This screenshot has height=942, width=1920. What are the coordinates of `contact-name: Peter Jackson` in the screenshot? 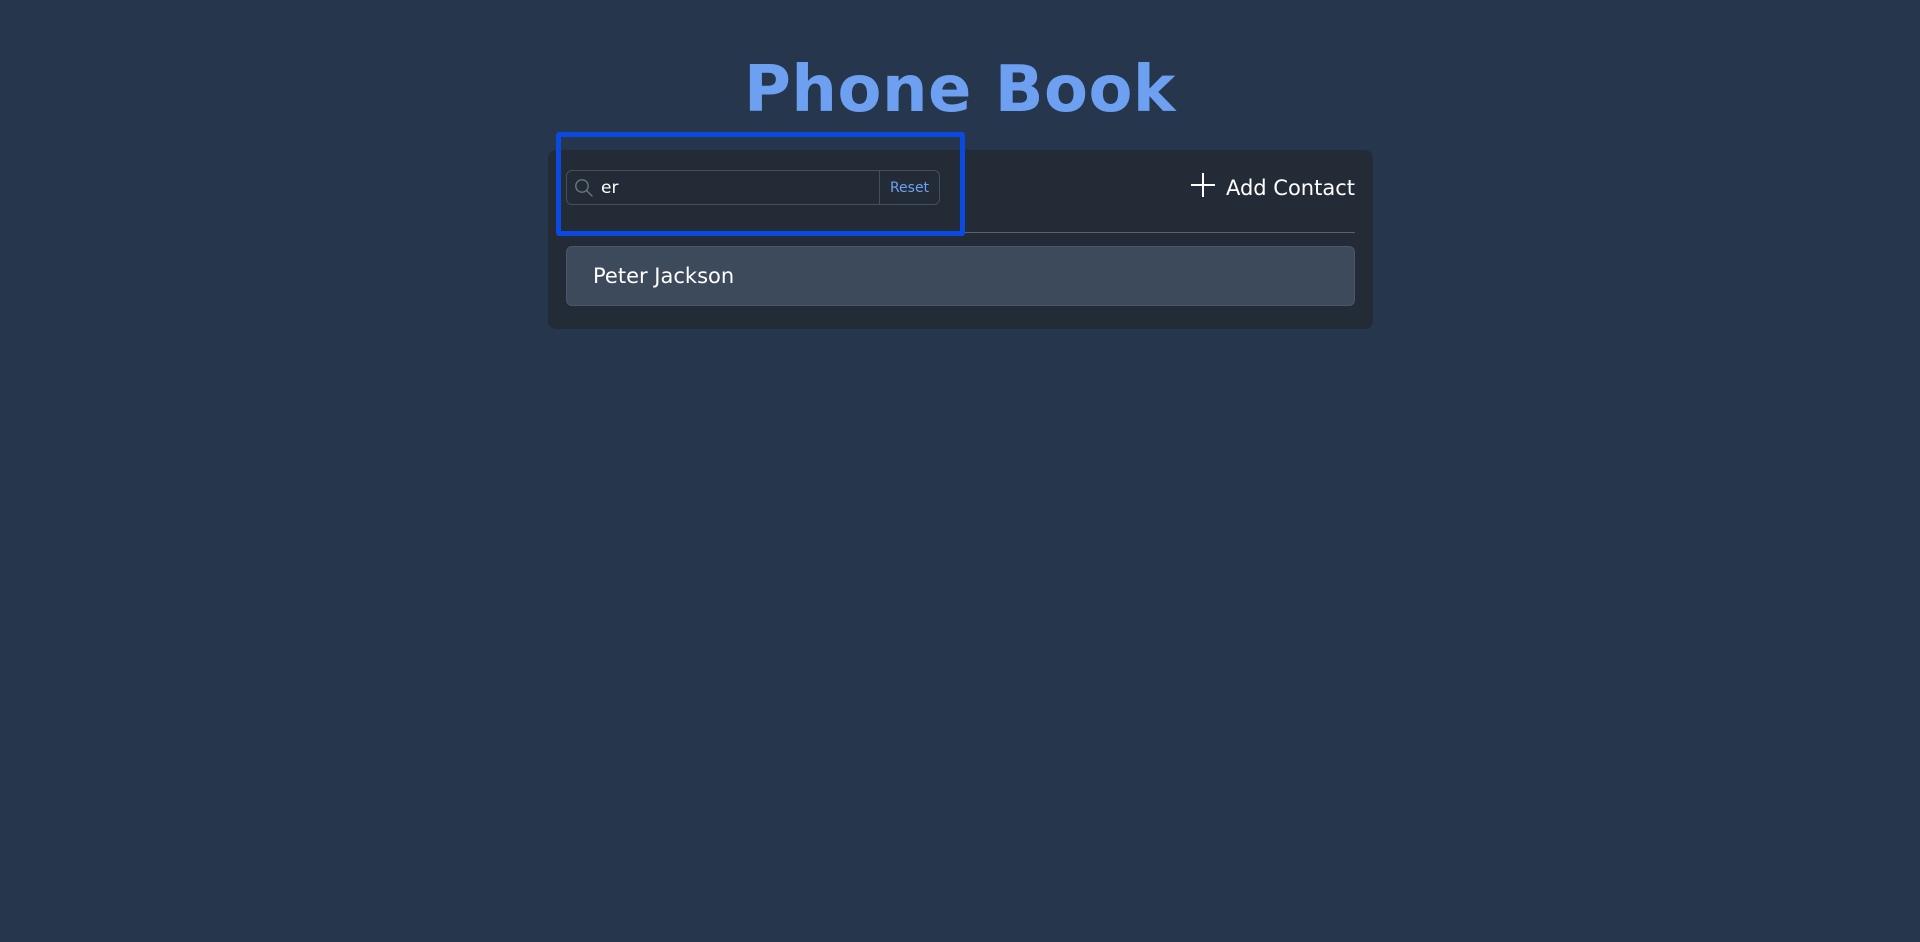 It's located at (664, 276).